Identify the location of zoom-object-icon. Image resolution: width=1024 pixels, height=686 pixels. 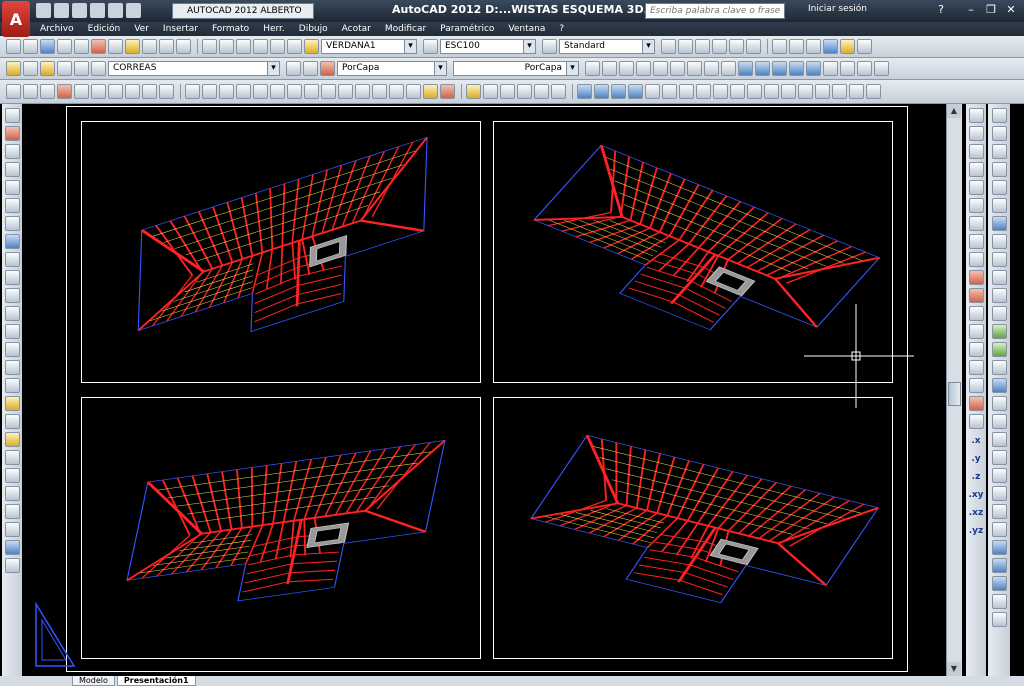
(753, 46).